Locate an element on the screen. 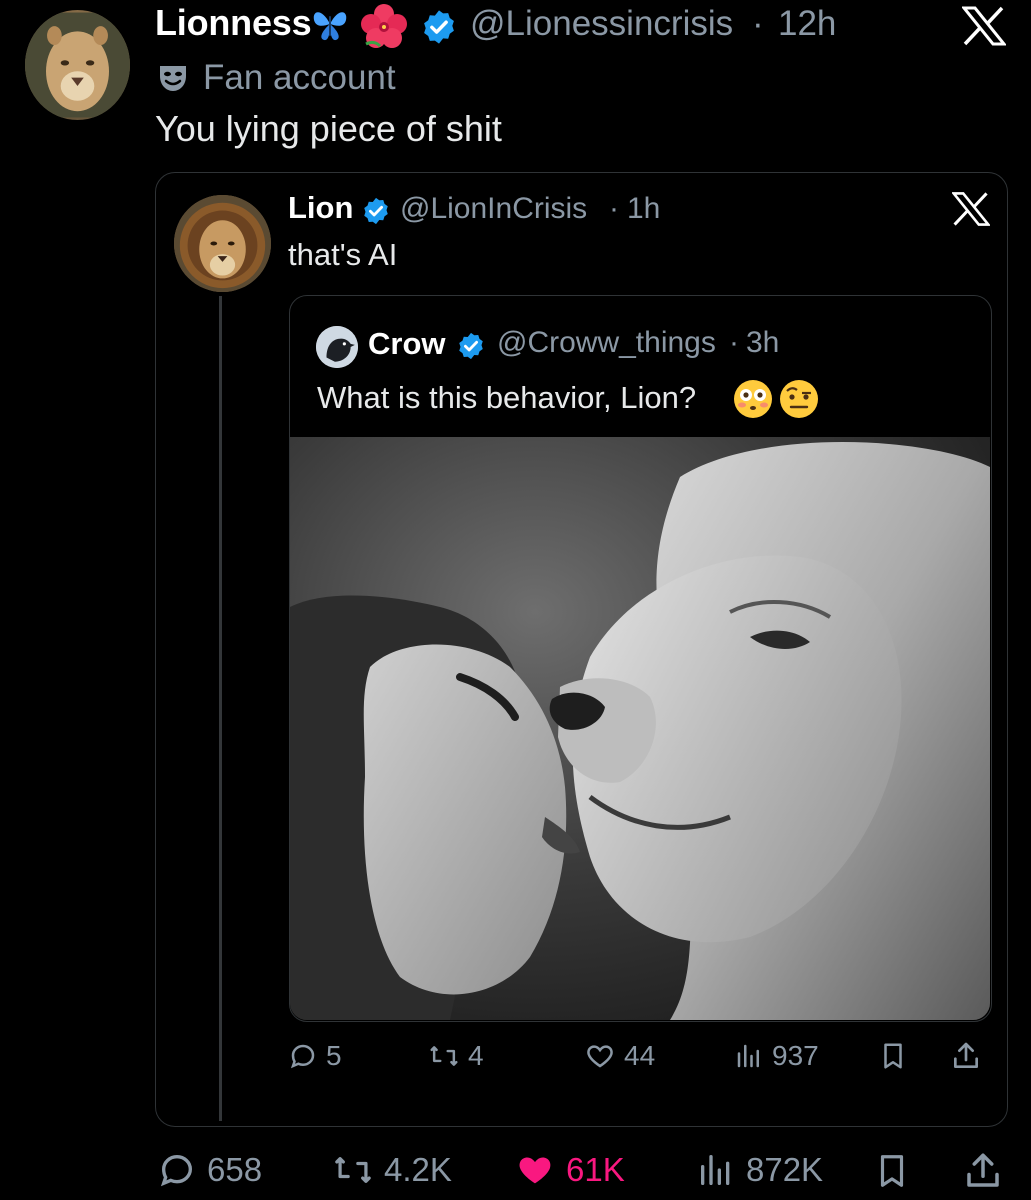 This screenshot has width=1031, height=1200. author-handle: @Lionessincrisis is located at coordinates (601, 24).